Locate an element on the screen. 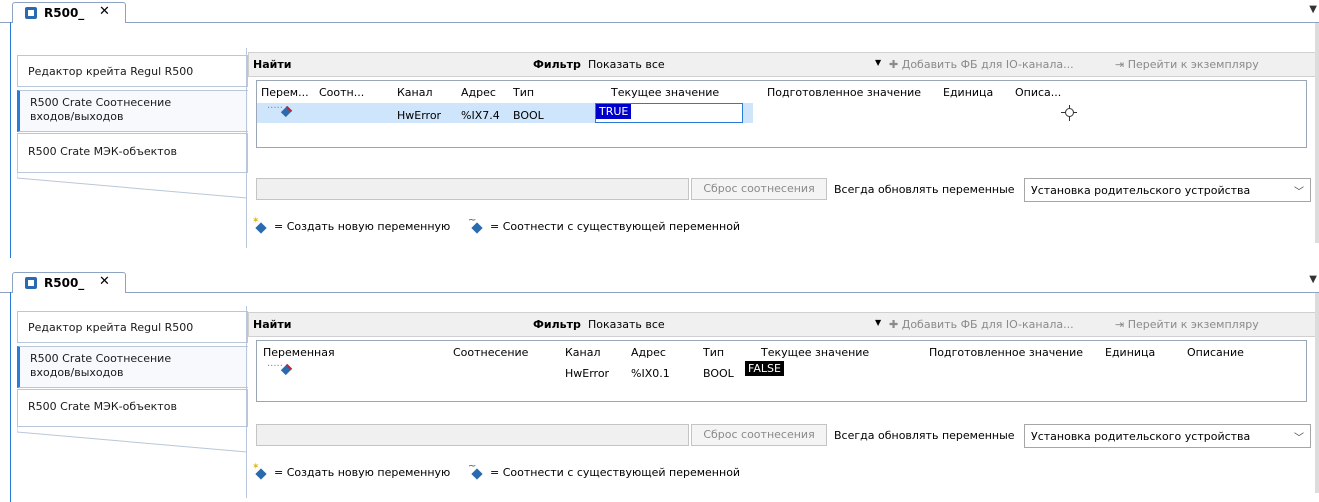 The width and height of the screenshot is (1319, 502). chevron-down-icon: ﹀ is located at coordinates (1299, 192).